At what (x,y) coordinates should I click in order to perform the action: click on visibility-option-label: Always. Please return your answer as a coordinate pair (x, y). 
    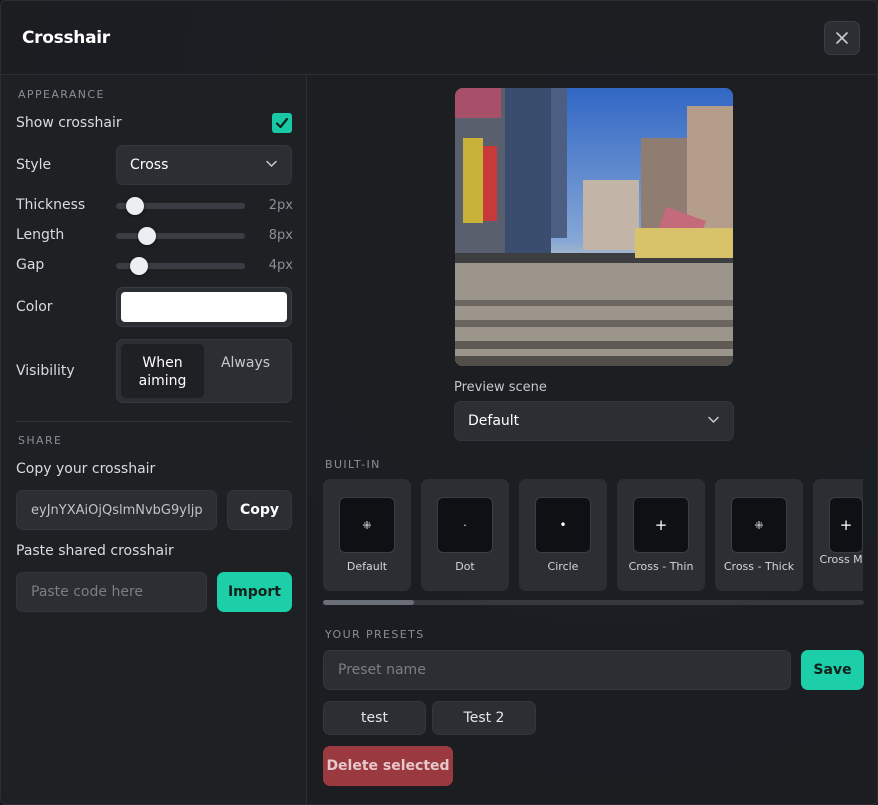
    Looking at the image, I should click on (245, 363).